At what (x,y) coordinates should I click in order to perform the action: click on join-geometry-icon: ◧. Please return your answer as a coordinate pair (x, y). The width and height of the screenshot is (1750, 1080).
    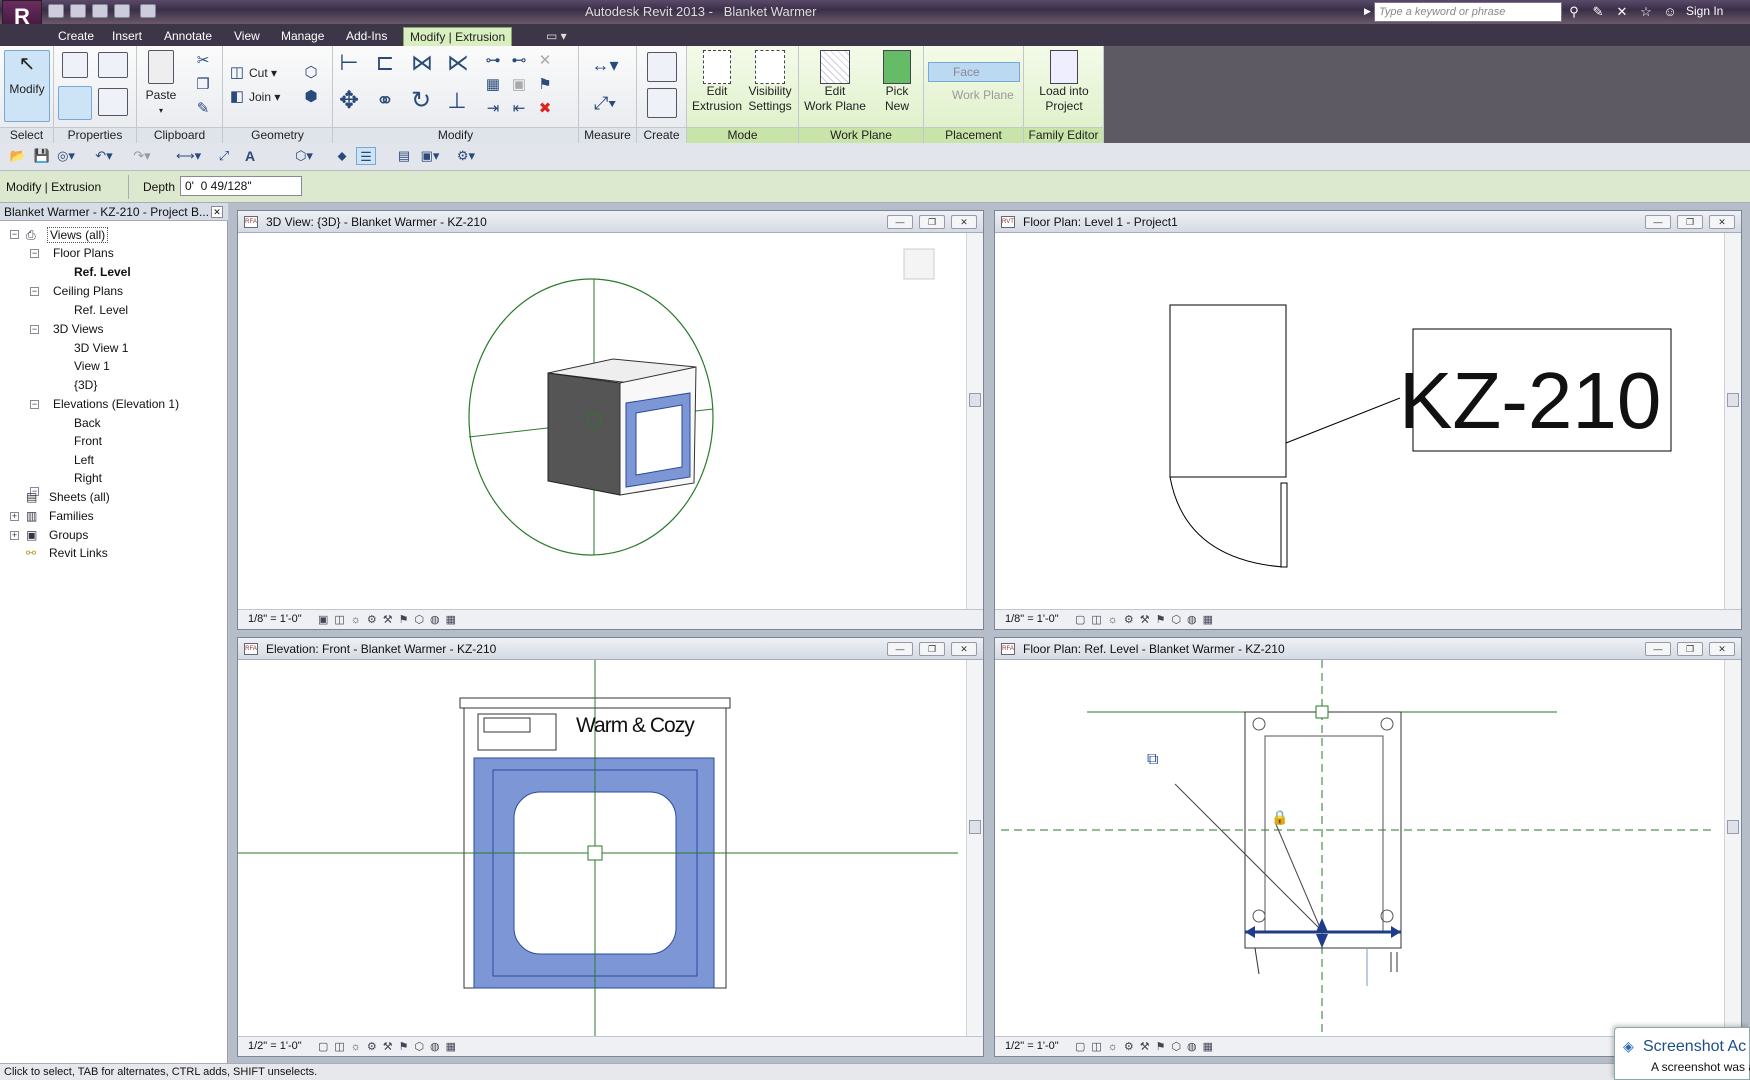
    Looking at the image, I should click on (237, 97).